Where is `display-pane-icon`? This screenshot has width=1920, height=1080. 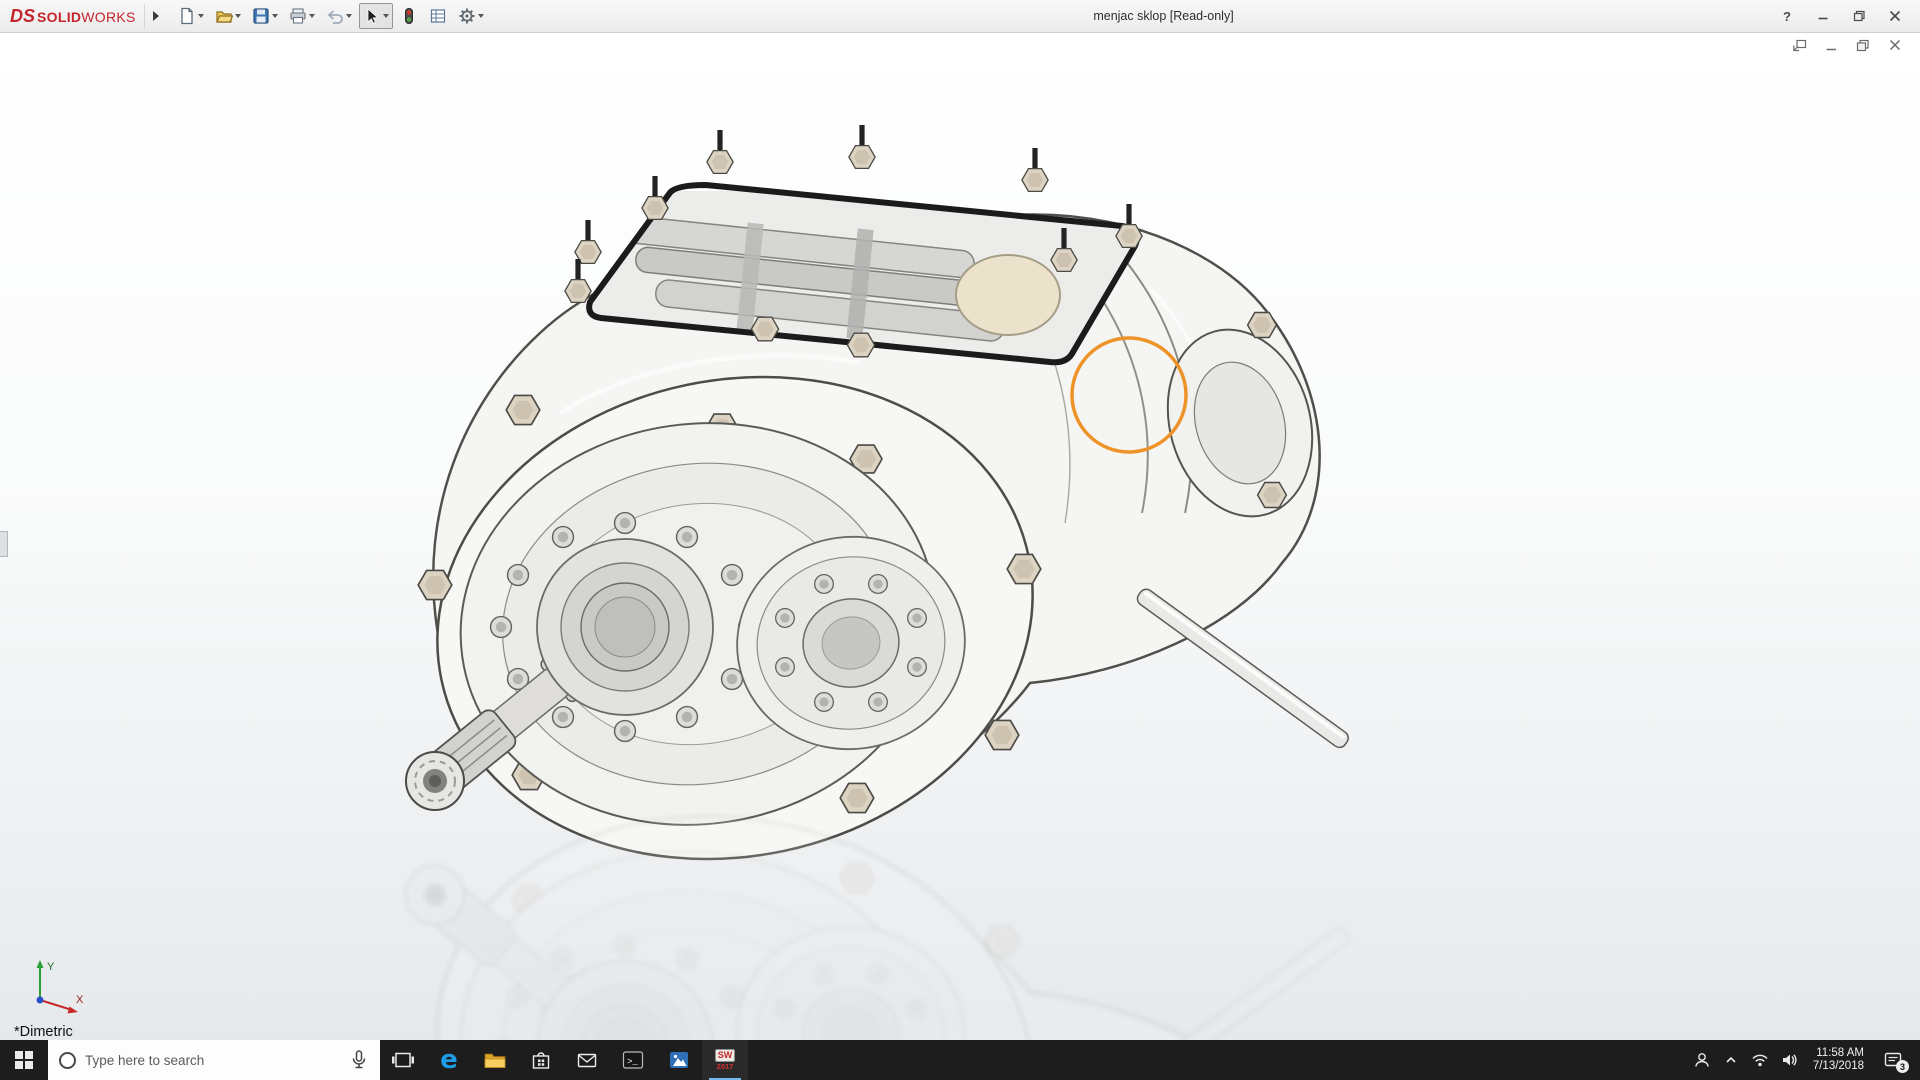 display-pane-icon is located at coordinates (437, 16).